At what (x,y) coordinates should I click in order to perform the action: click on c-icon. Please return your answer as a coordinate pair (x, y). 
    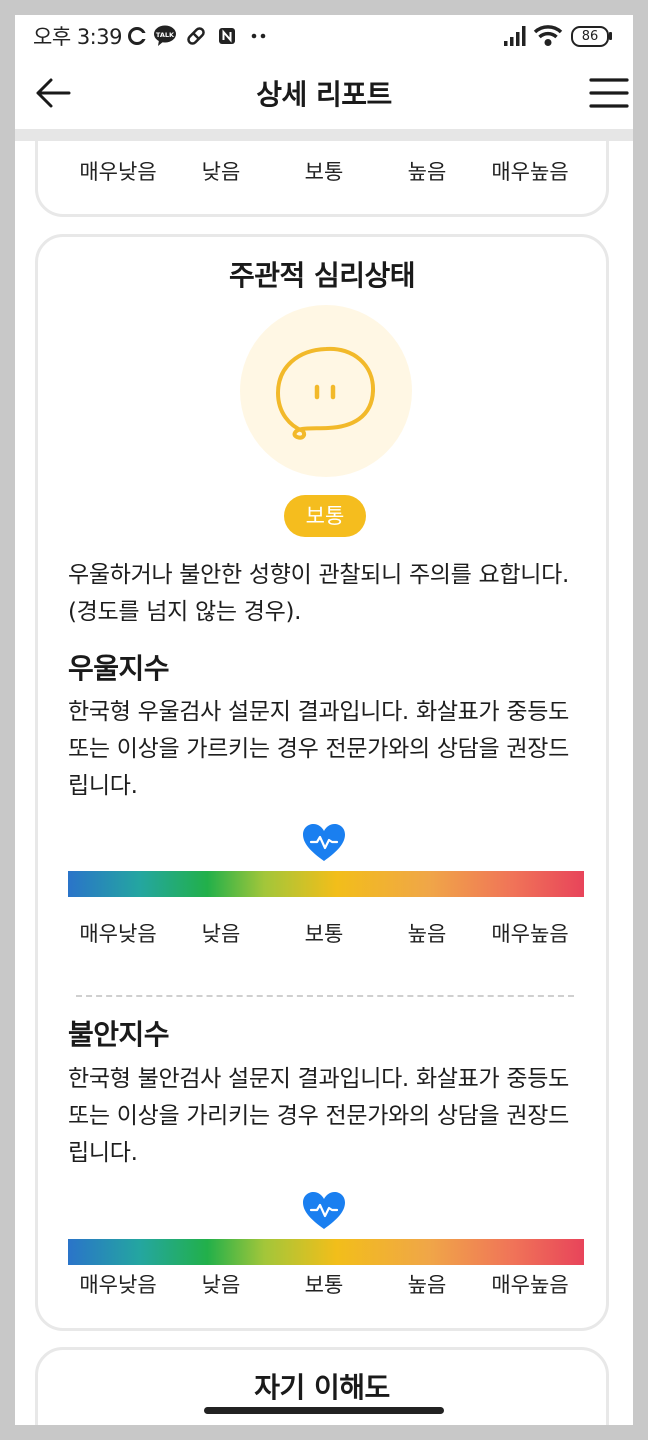
    Looking at the image, I should click on (137, 36).